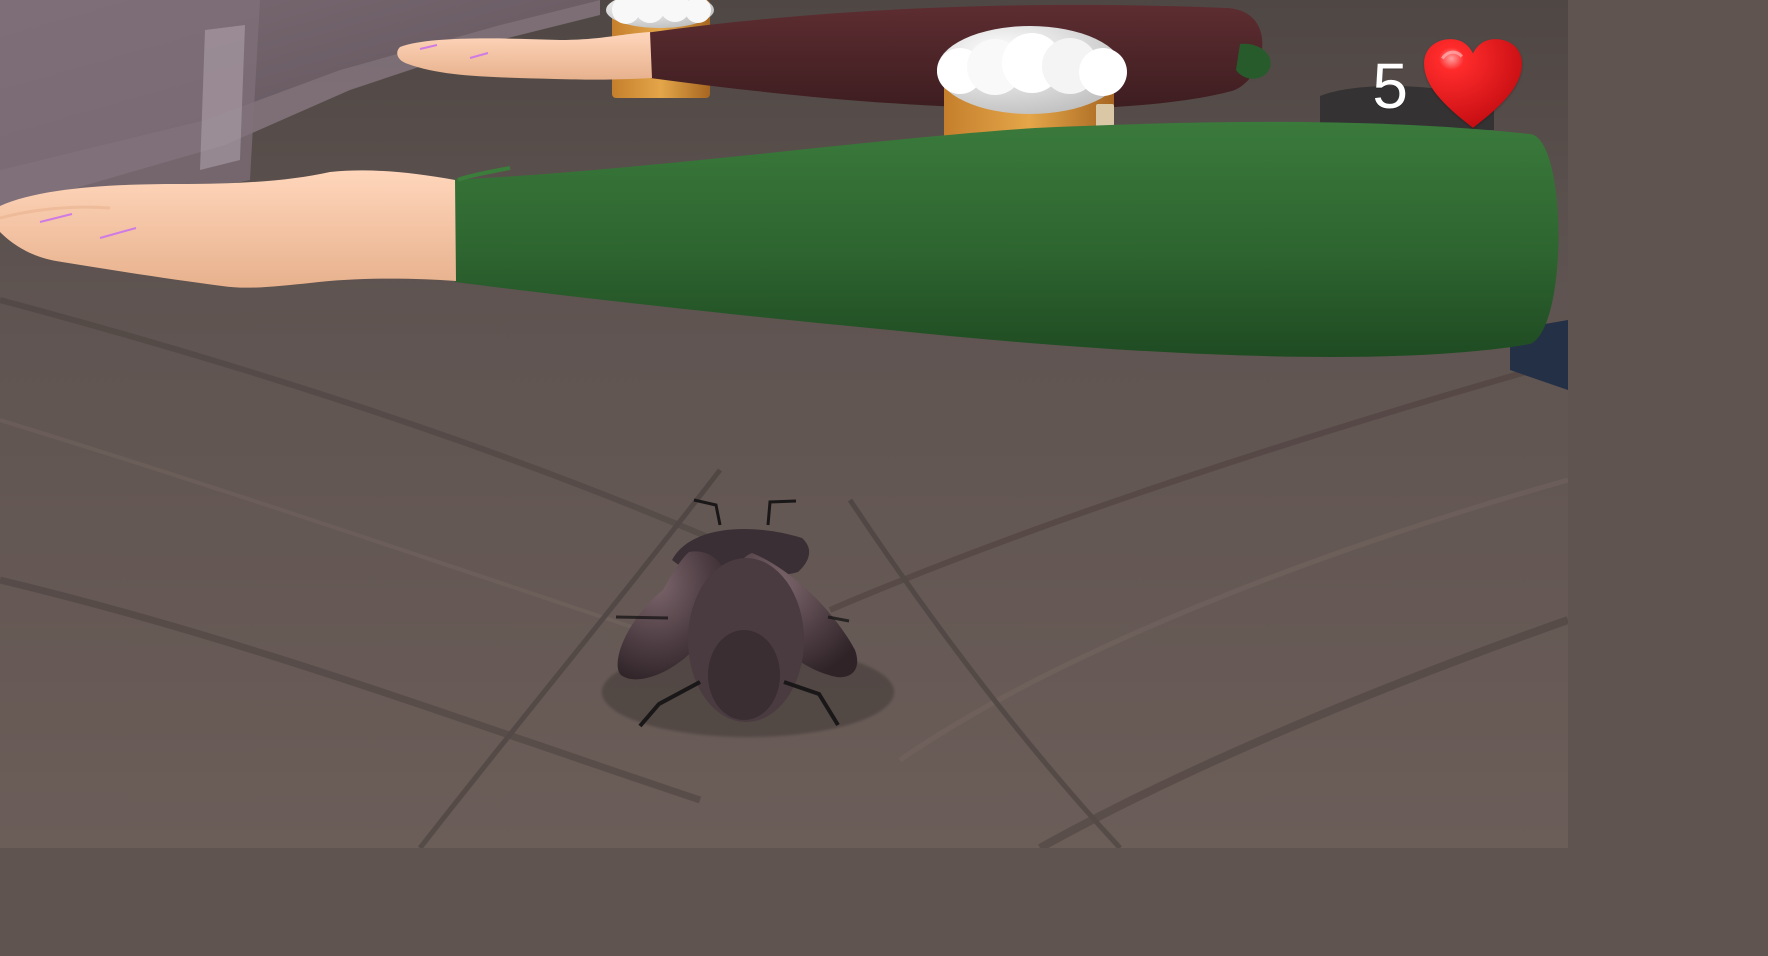  Describe the element at coordinates (1473, 83) in the screenshot. I see `heart-icon` at that location.